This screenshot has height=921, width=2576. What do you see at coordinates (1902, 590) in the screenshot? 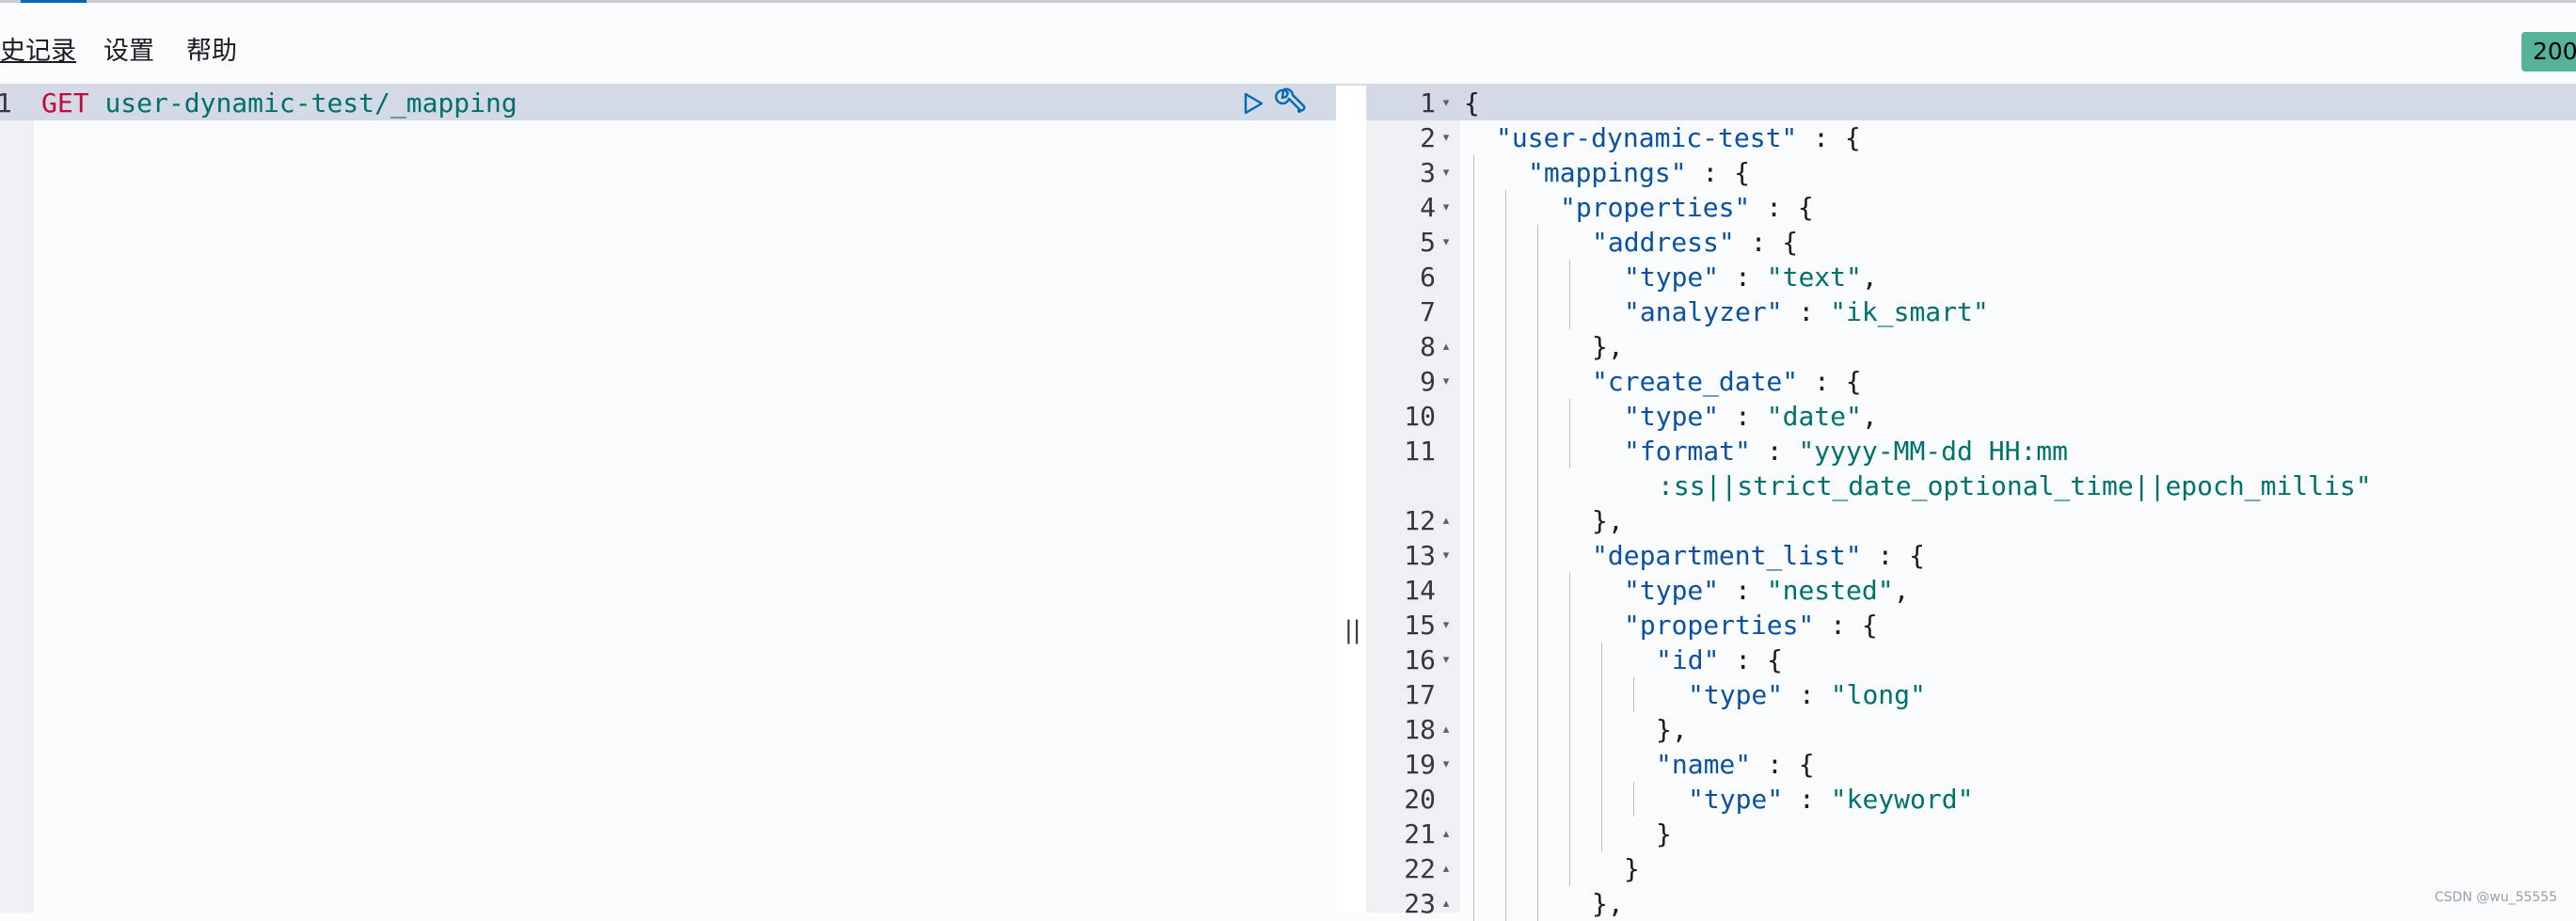
I see `json-punctuation: ,` at bounding box center [1902, 590].